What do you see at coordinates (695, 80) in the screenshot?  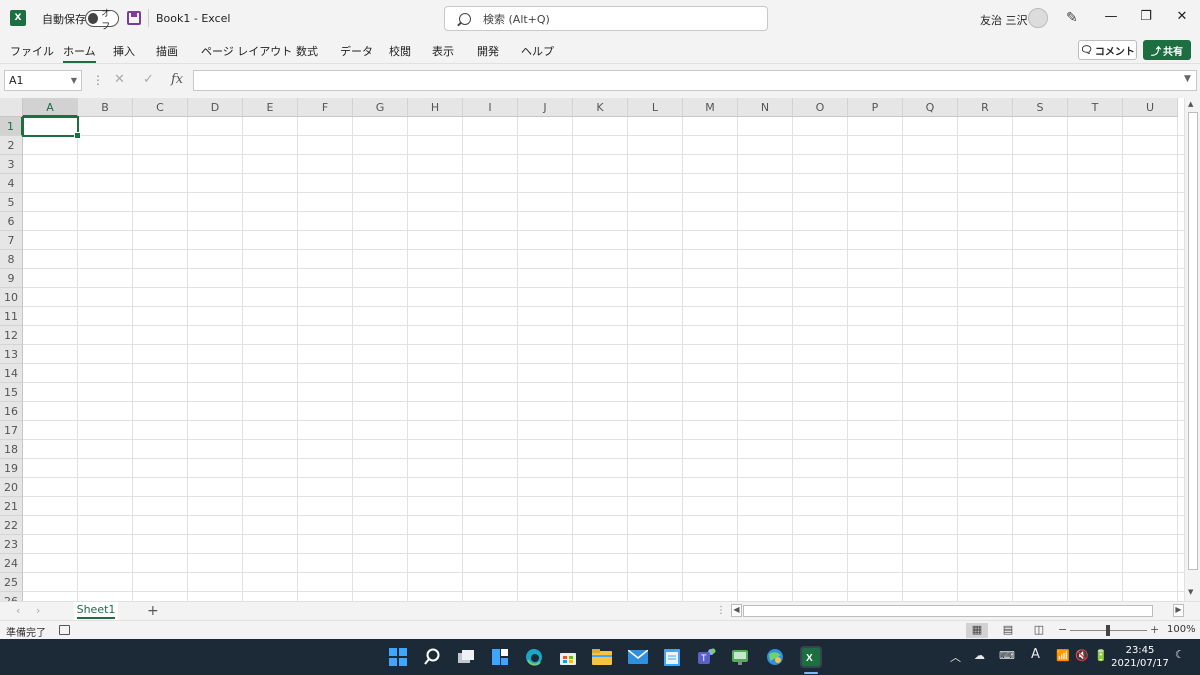 I see `formula-input` at bounding box center [695, 80].